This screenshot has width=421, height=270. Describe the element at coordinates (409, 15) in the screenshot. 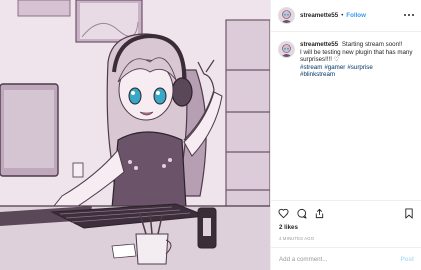

I see `more-options-icon` at that location.